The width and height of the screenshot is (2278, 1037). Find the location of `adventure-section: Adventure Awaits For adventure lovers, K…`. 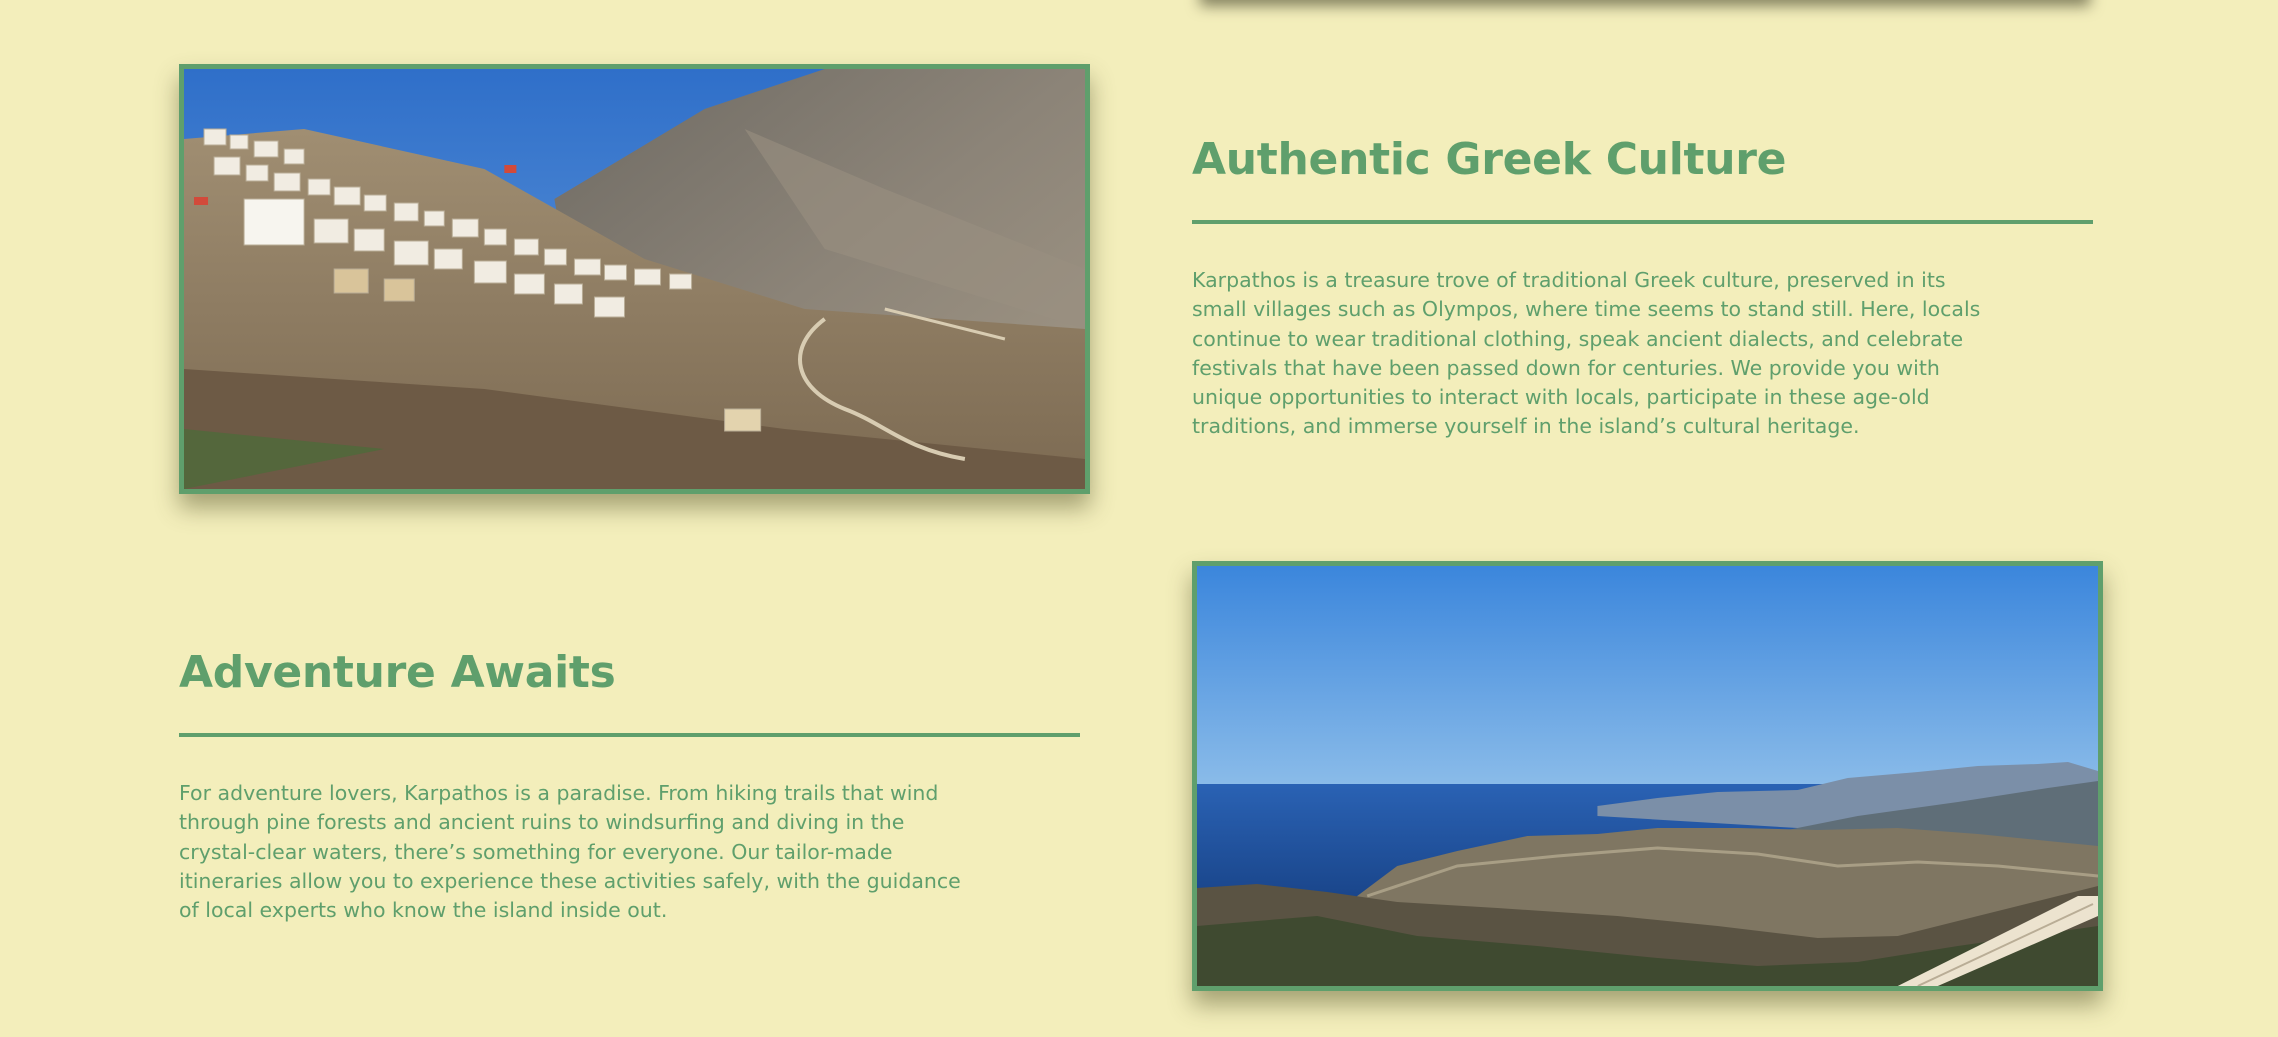

adventure-section: Adventure Awaits For adventure lovers, K… is located at coordinates (629, 784).